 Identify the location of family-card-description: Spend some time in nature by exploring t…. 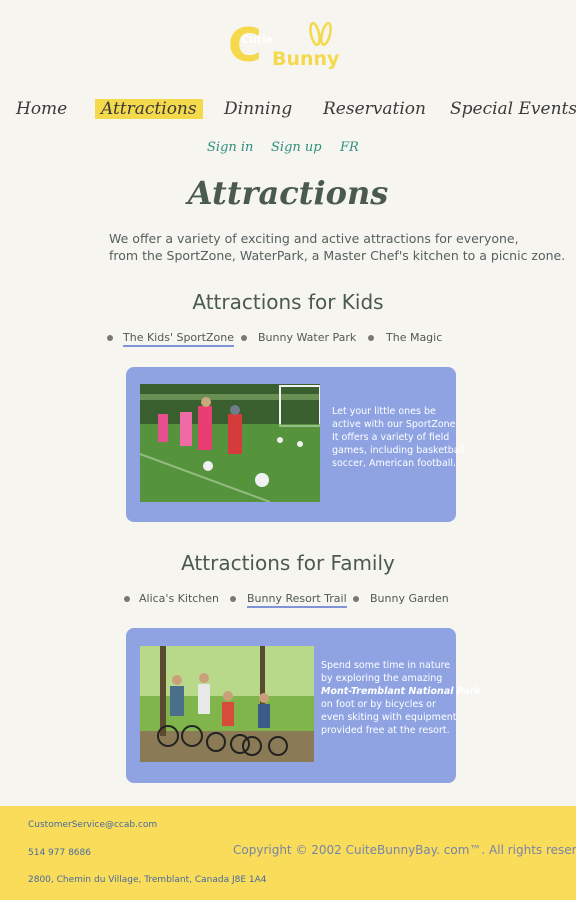
(401, 698).